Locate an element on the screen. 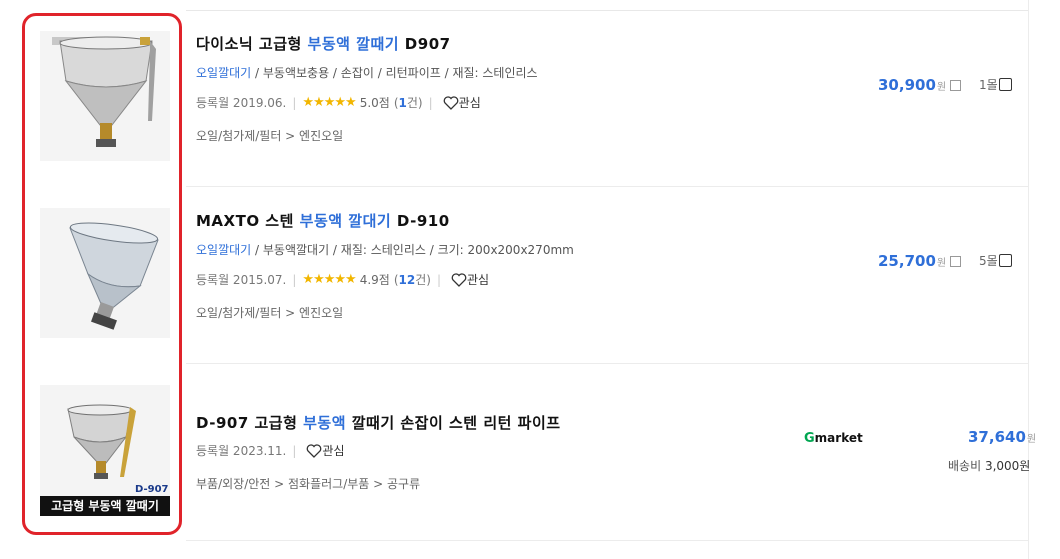  product-meta: 등록월 2023.11. | 관심 is located at coordinates (270, 450).